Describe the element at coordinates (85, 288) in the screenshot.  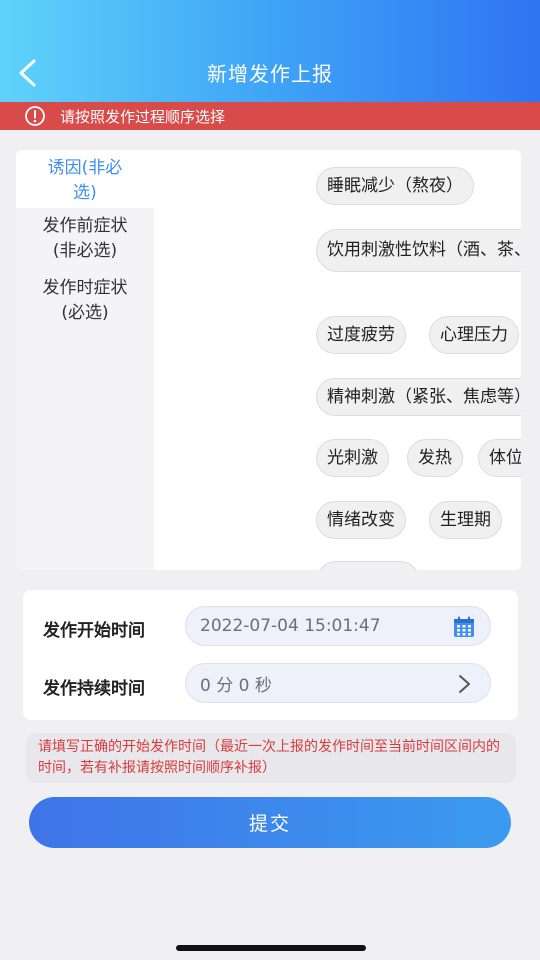
I see `category-item-label: 发作时症状` at that location.